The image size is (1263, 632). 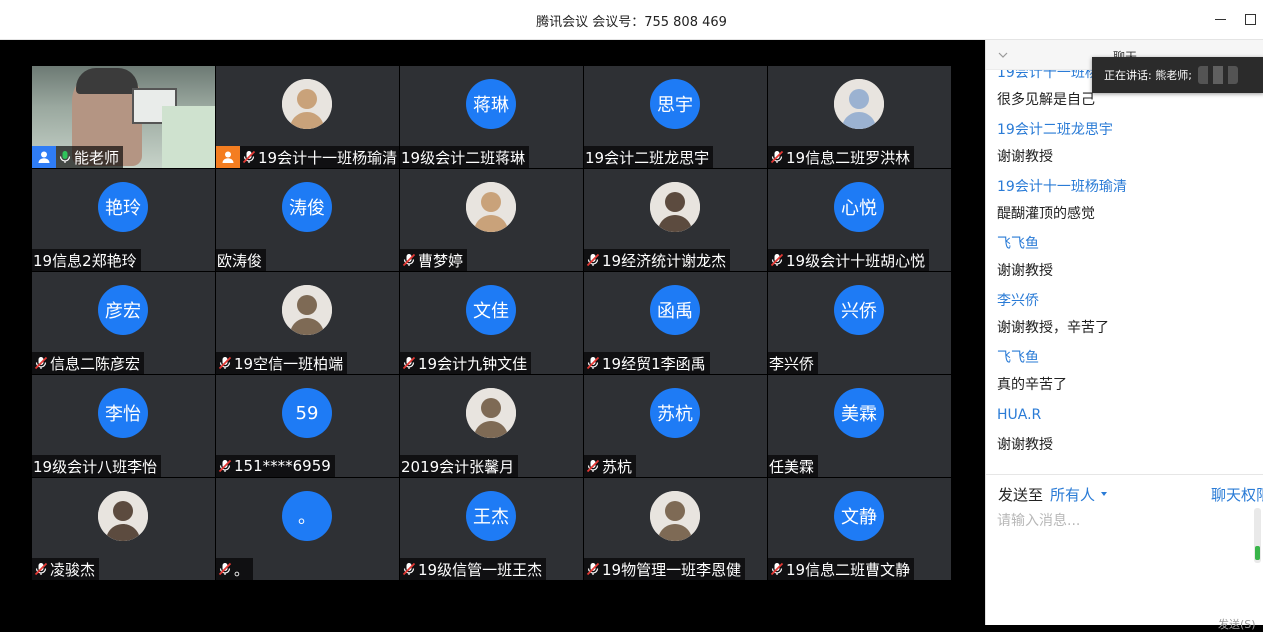 What do you see at coordinates (859, 207) in the screenshot?
I see `avatar: 心悦` at bounding box center [859, 207].